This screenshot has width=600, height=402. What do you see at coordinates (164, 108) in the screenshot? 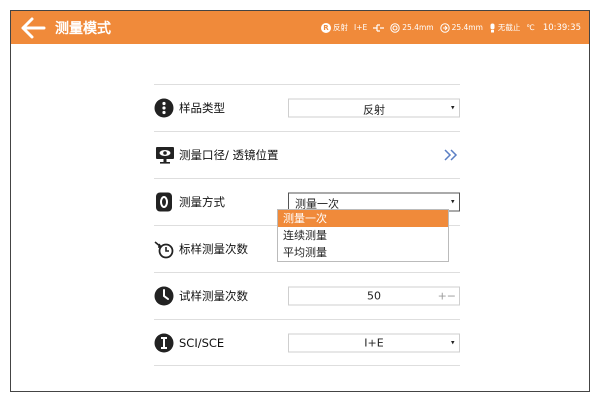
I see `dots-vertical-icon` at bounding box center [164, 108].